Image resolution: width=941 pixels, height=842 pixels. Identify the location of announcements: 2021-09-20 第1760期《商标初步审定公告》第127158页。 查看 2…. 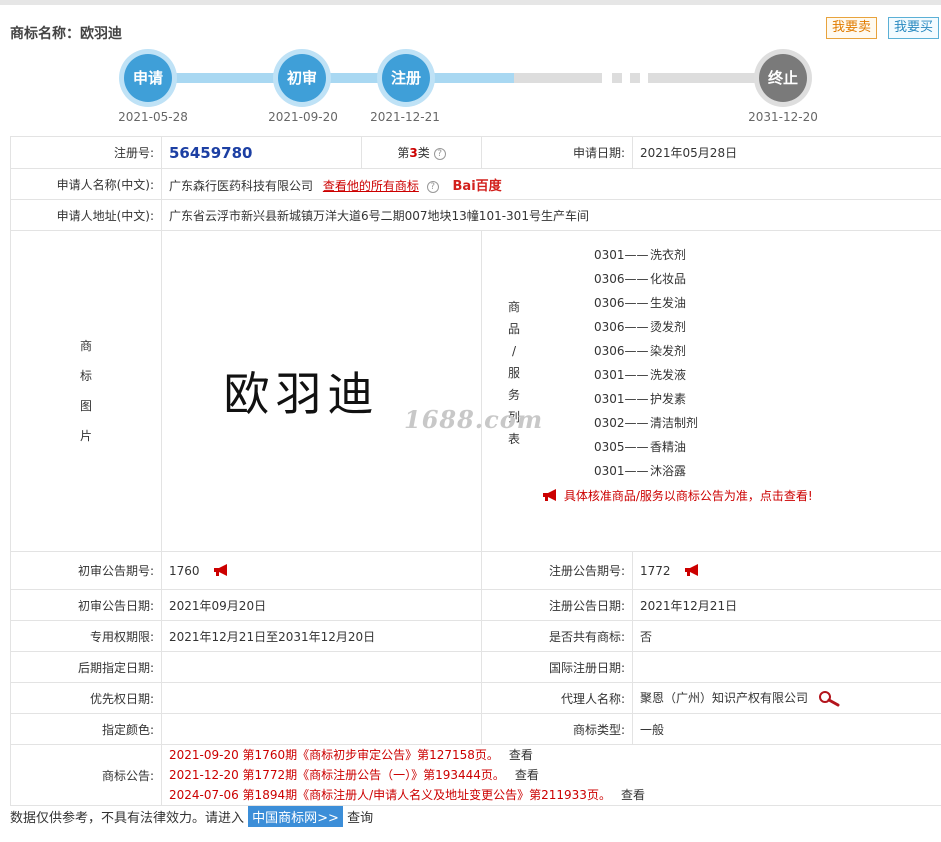
(551, 775).